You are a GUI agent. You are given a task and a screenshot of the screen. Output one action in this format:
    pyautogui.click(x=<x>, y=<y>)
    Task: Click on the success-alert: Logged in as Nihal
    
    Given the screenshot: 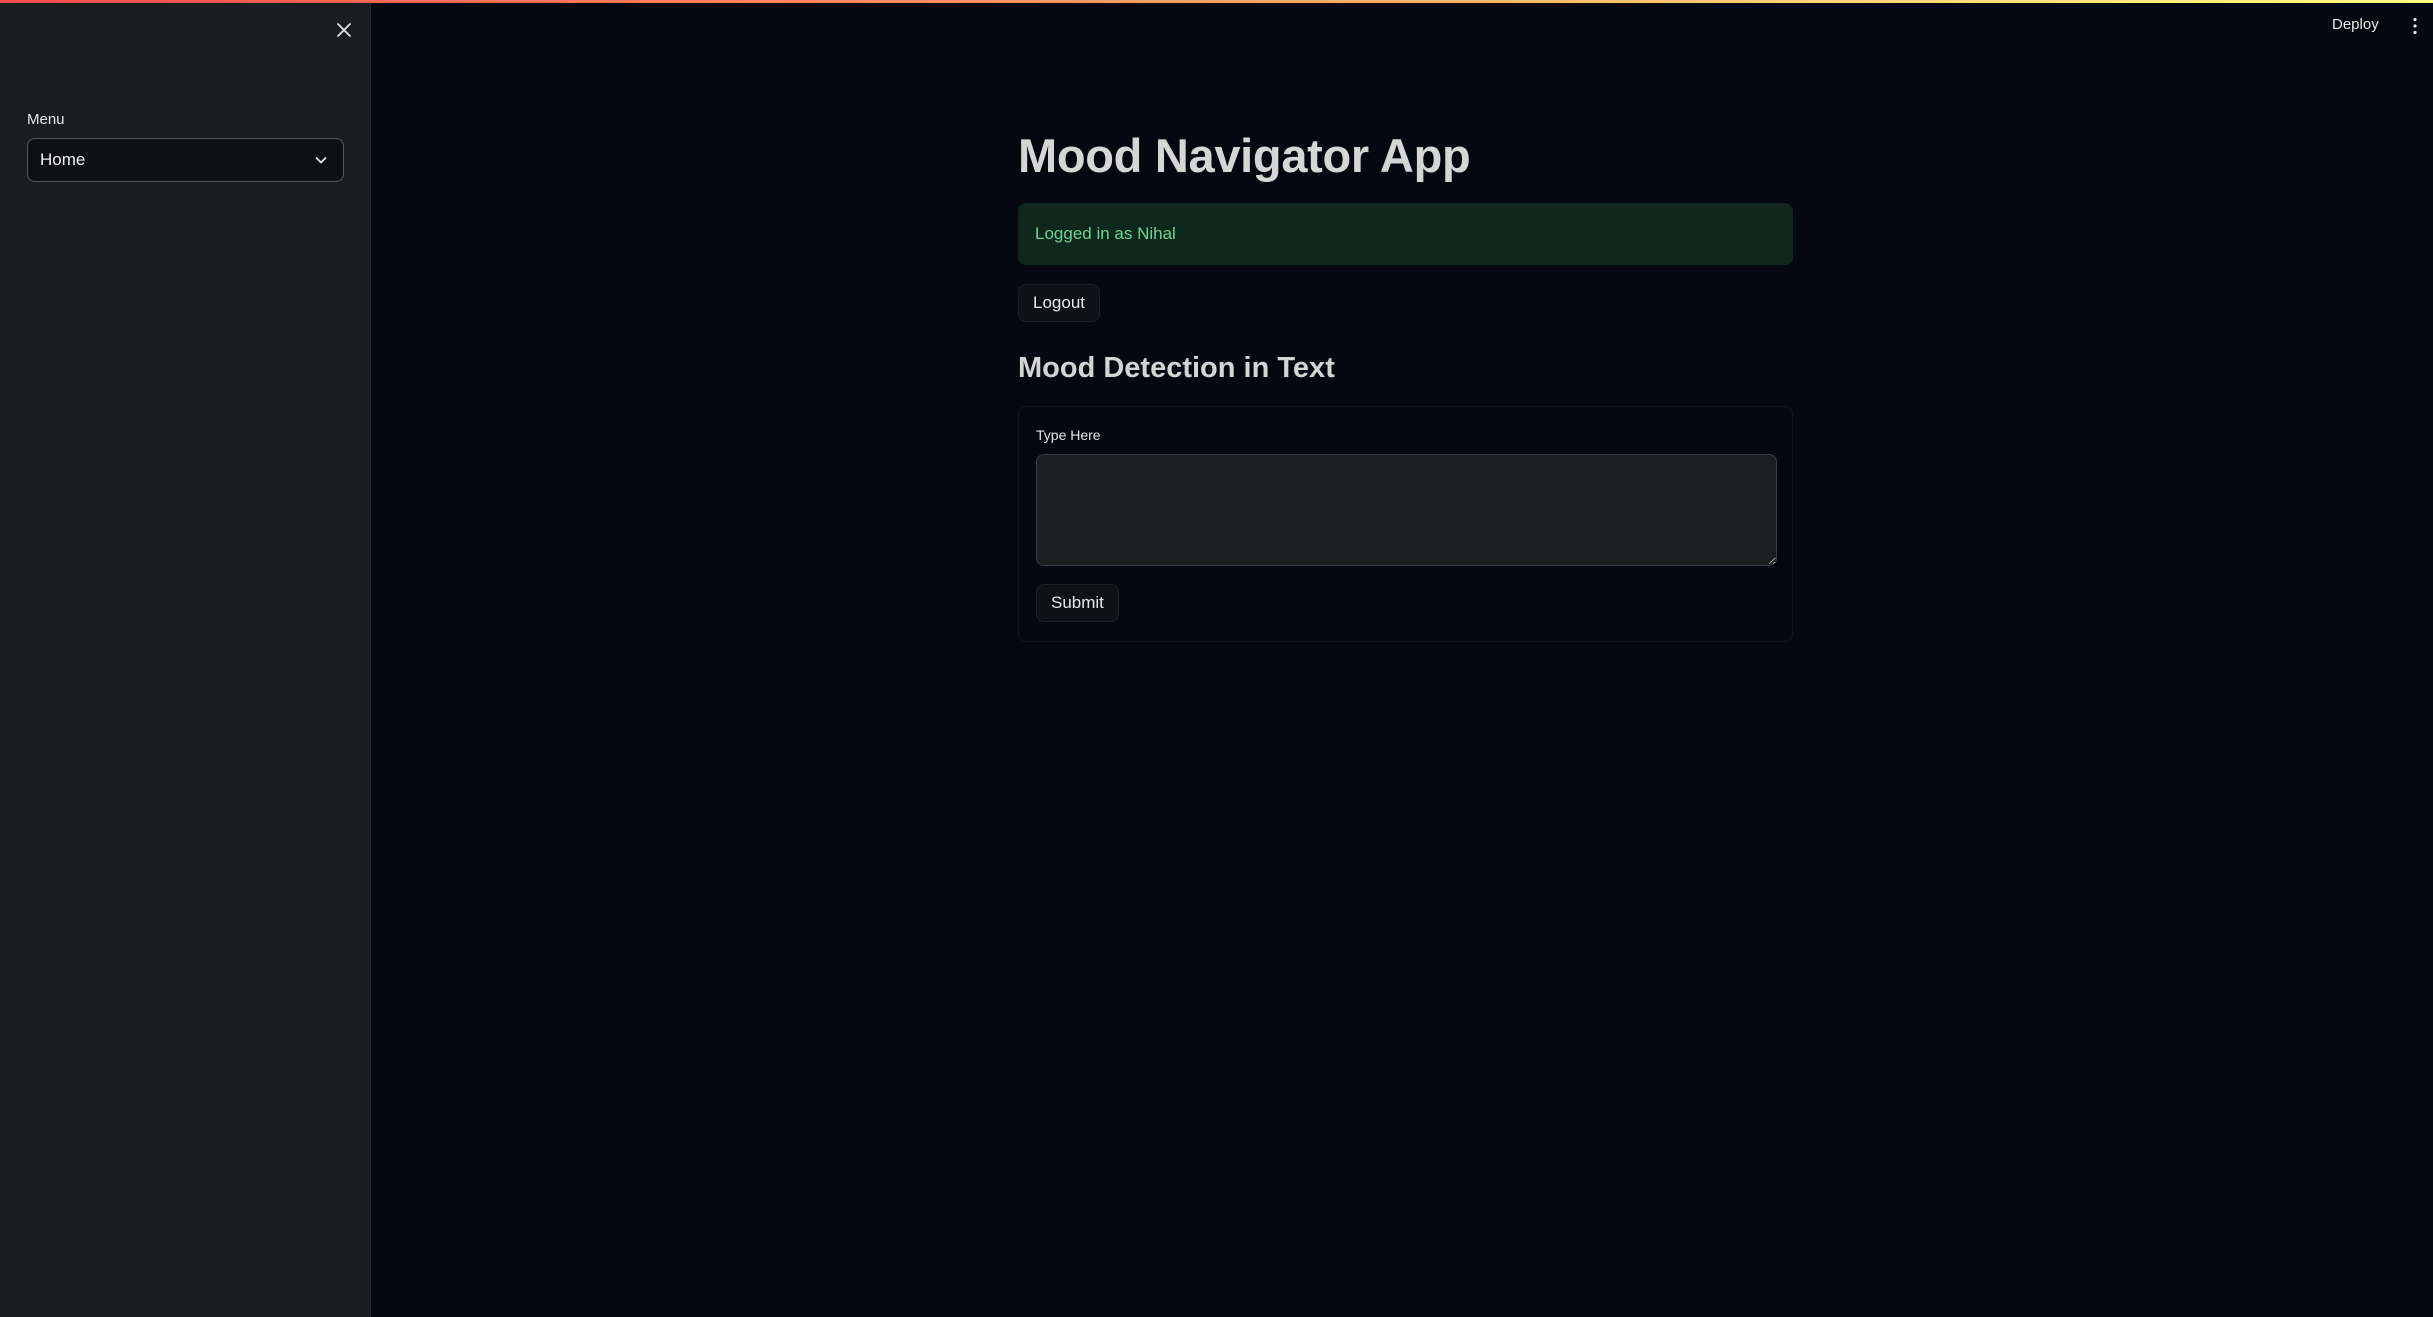 What is the action you would take?
    pyautogui.click(x=1405, y=234)
    